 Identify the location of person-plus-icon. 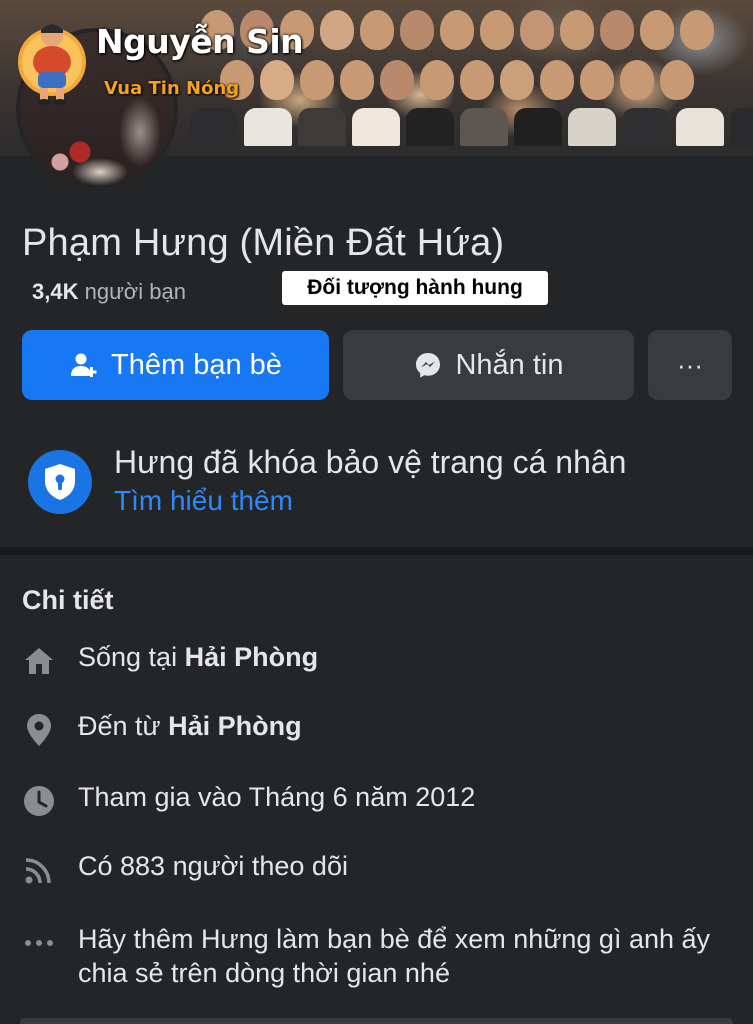
(84, 365).